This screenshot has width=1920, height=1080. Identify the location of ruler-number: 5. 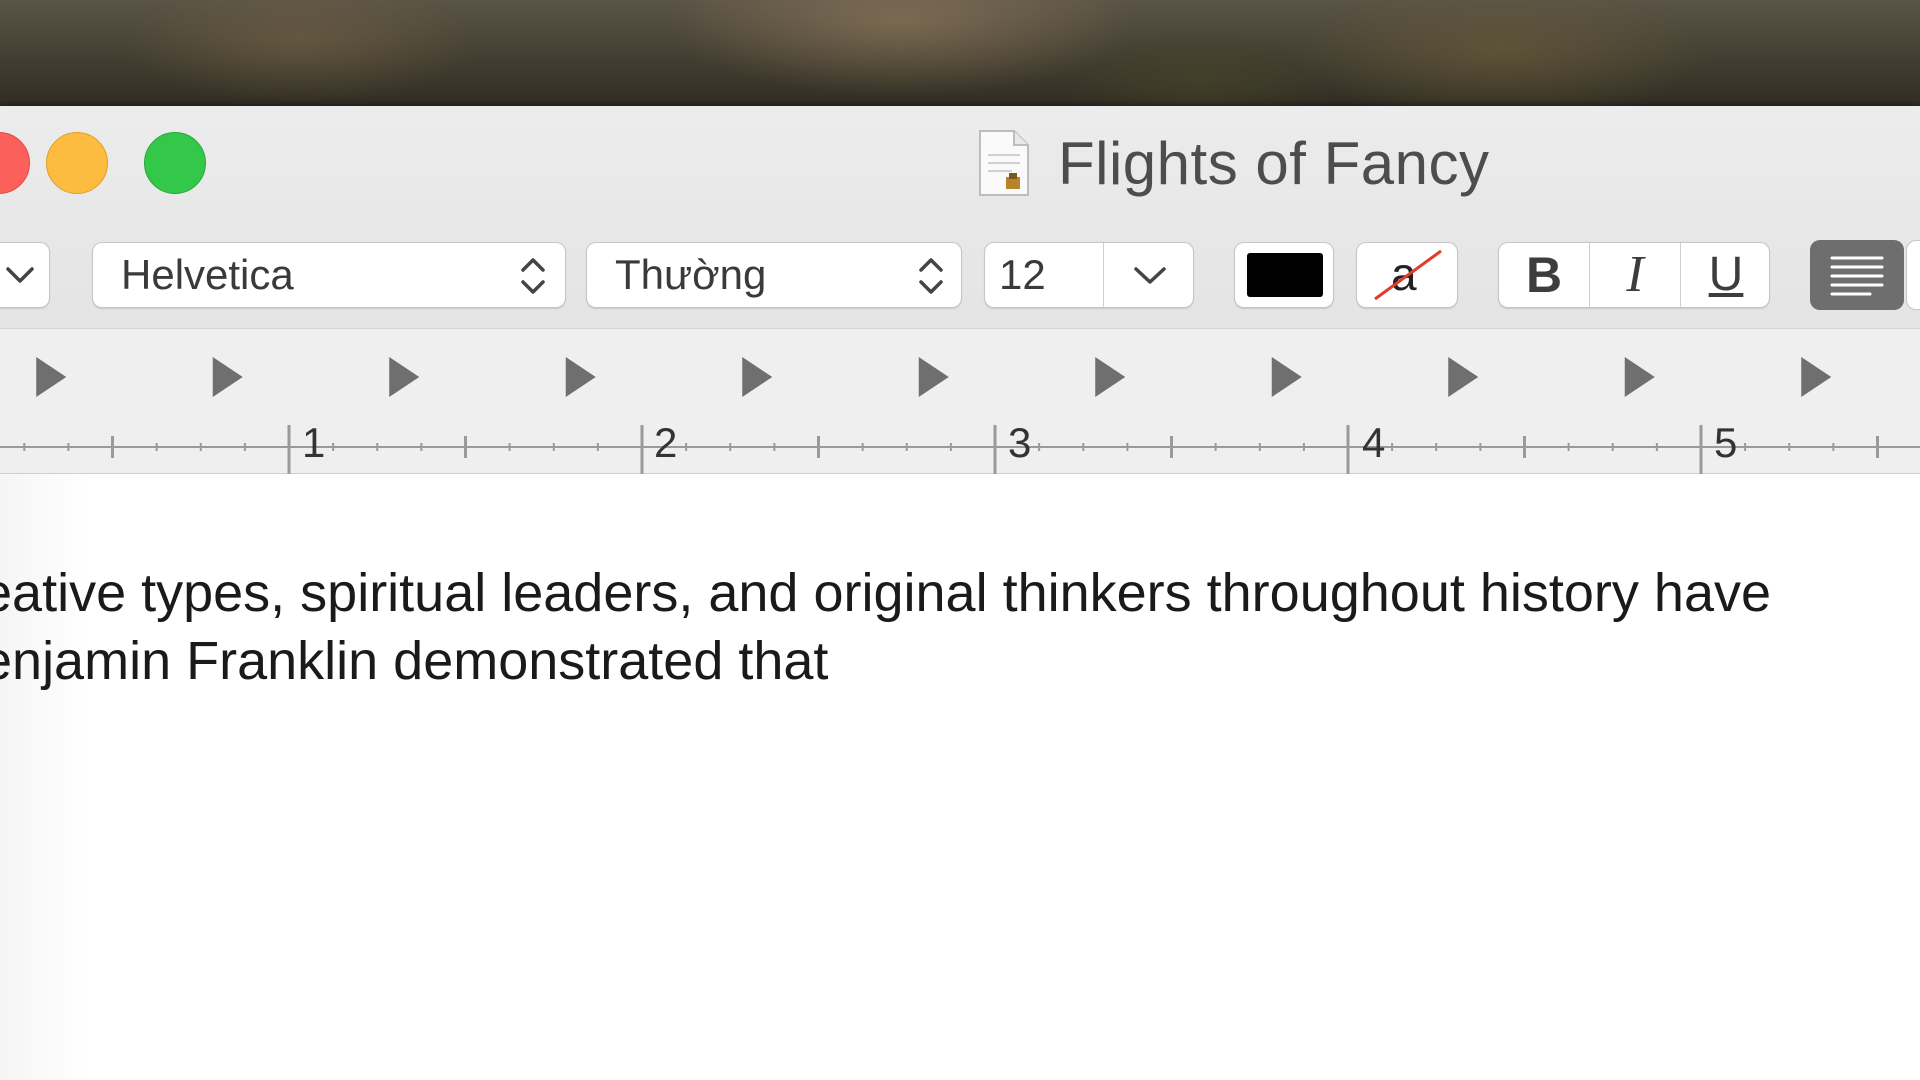
(1726, 442).